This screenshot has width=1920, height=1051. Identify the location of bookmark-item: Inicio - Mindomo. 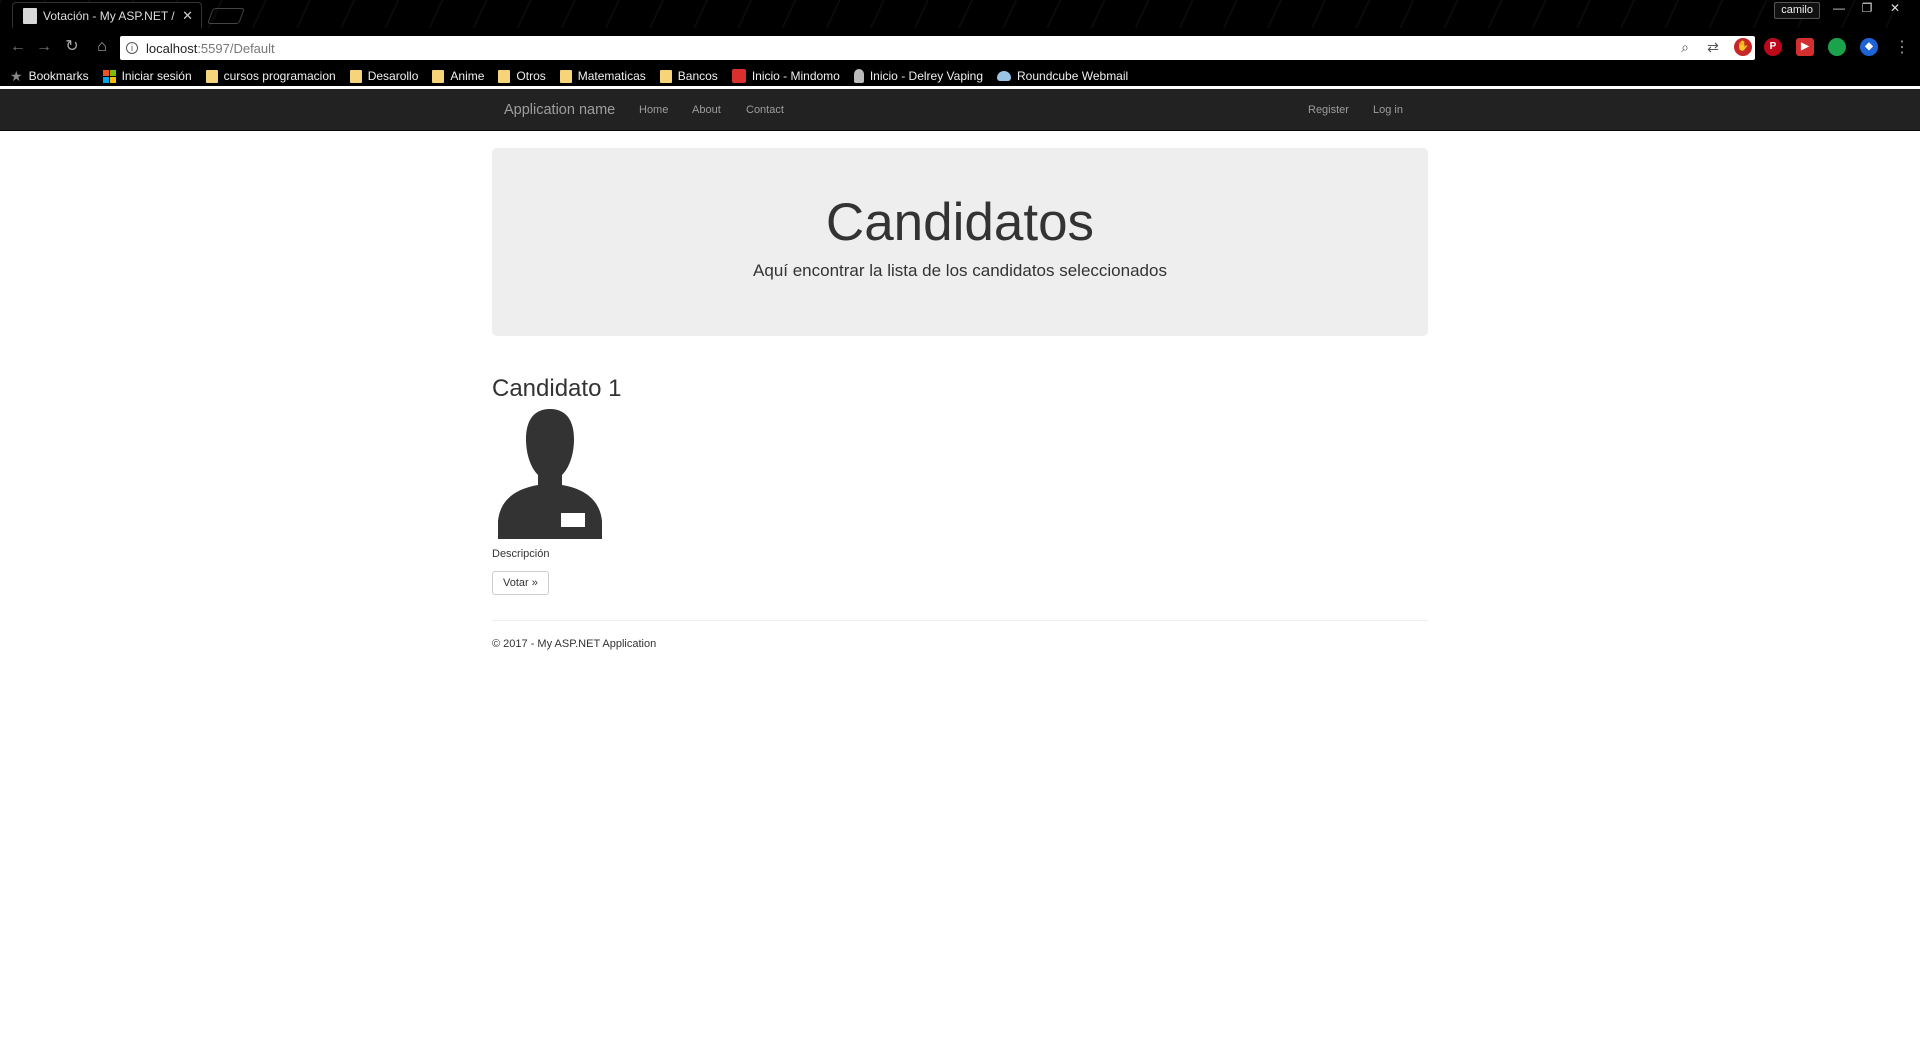
(785, 76).